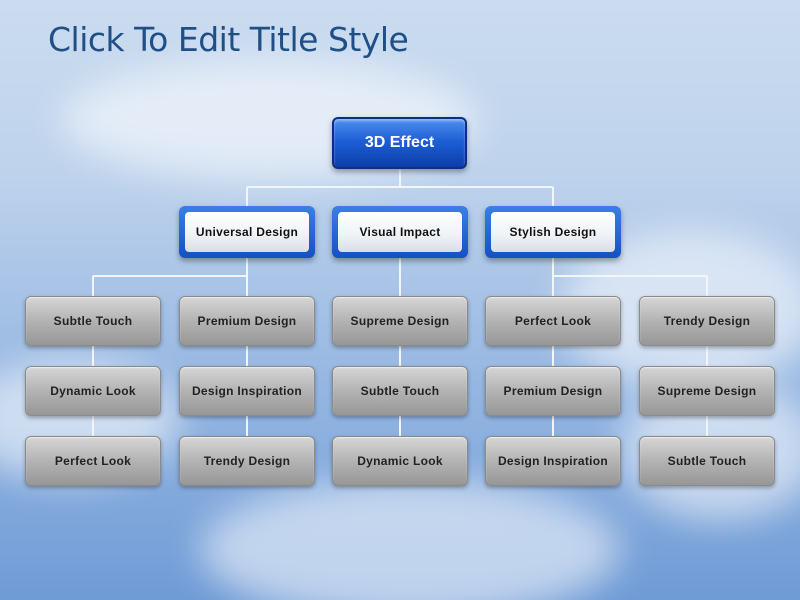 This screenshot has height=600, width=800. I want to click on group-node-stylish-design: Stylish Design, so click(553, 232).